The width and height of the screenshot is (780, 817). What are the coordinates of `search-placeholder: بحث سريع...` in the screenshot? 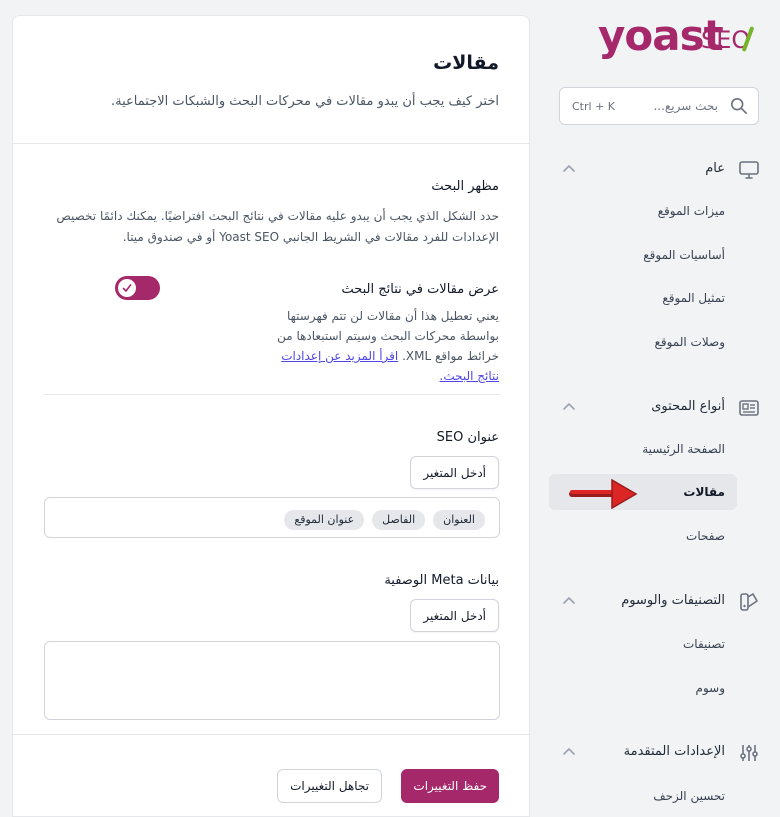 It's located at (685, 106).